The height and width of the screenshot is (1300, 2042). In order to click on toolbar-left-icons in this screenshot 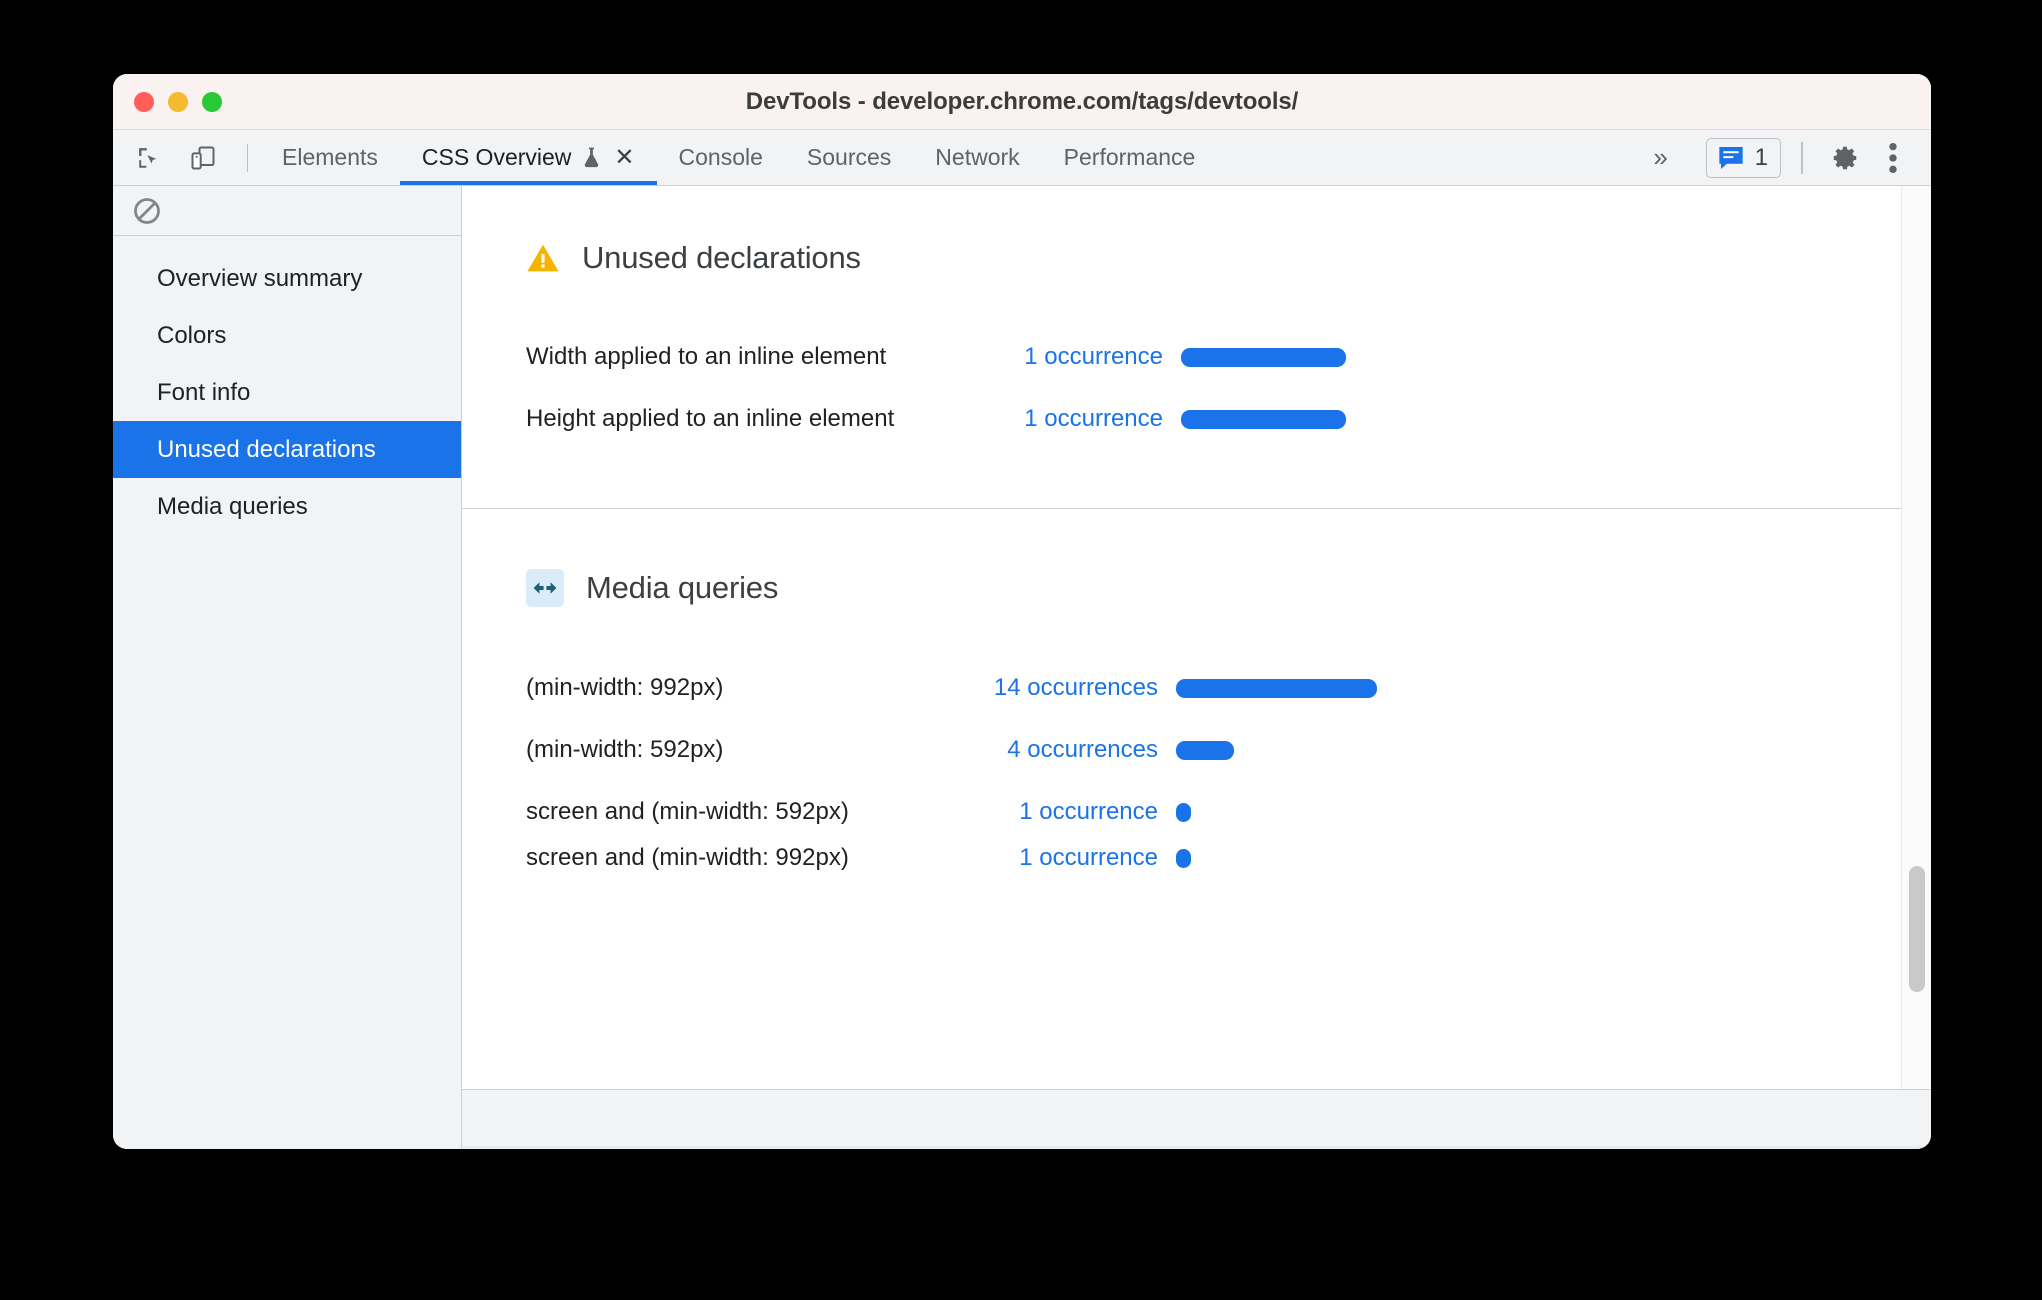, I will do `click(186, 157)`.